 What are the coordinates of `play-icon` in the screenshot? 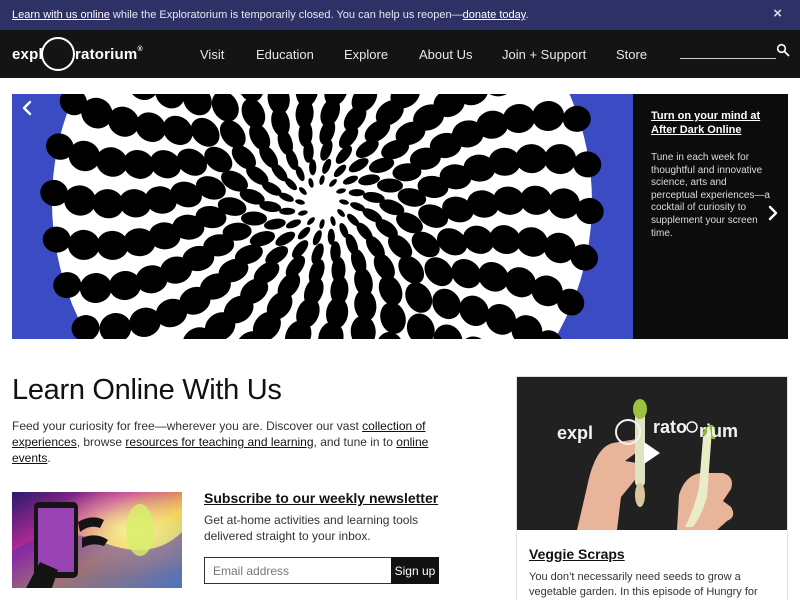 It's located at (652, 453).